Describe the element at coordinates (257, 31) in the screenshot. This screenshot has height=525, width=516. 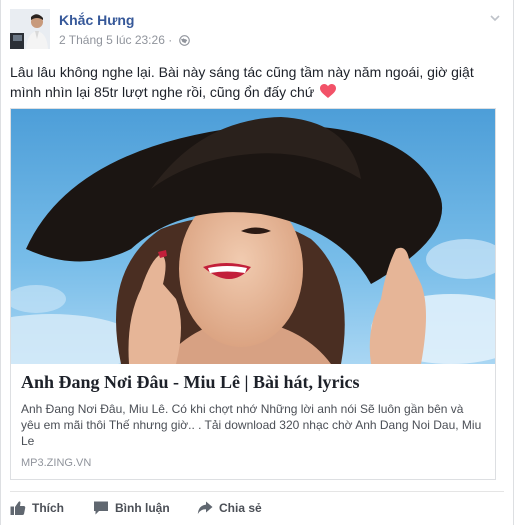
I see `post-header: Khắc Hưng 2 Tháng 5 lúc 23:26 ·` at that location.